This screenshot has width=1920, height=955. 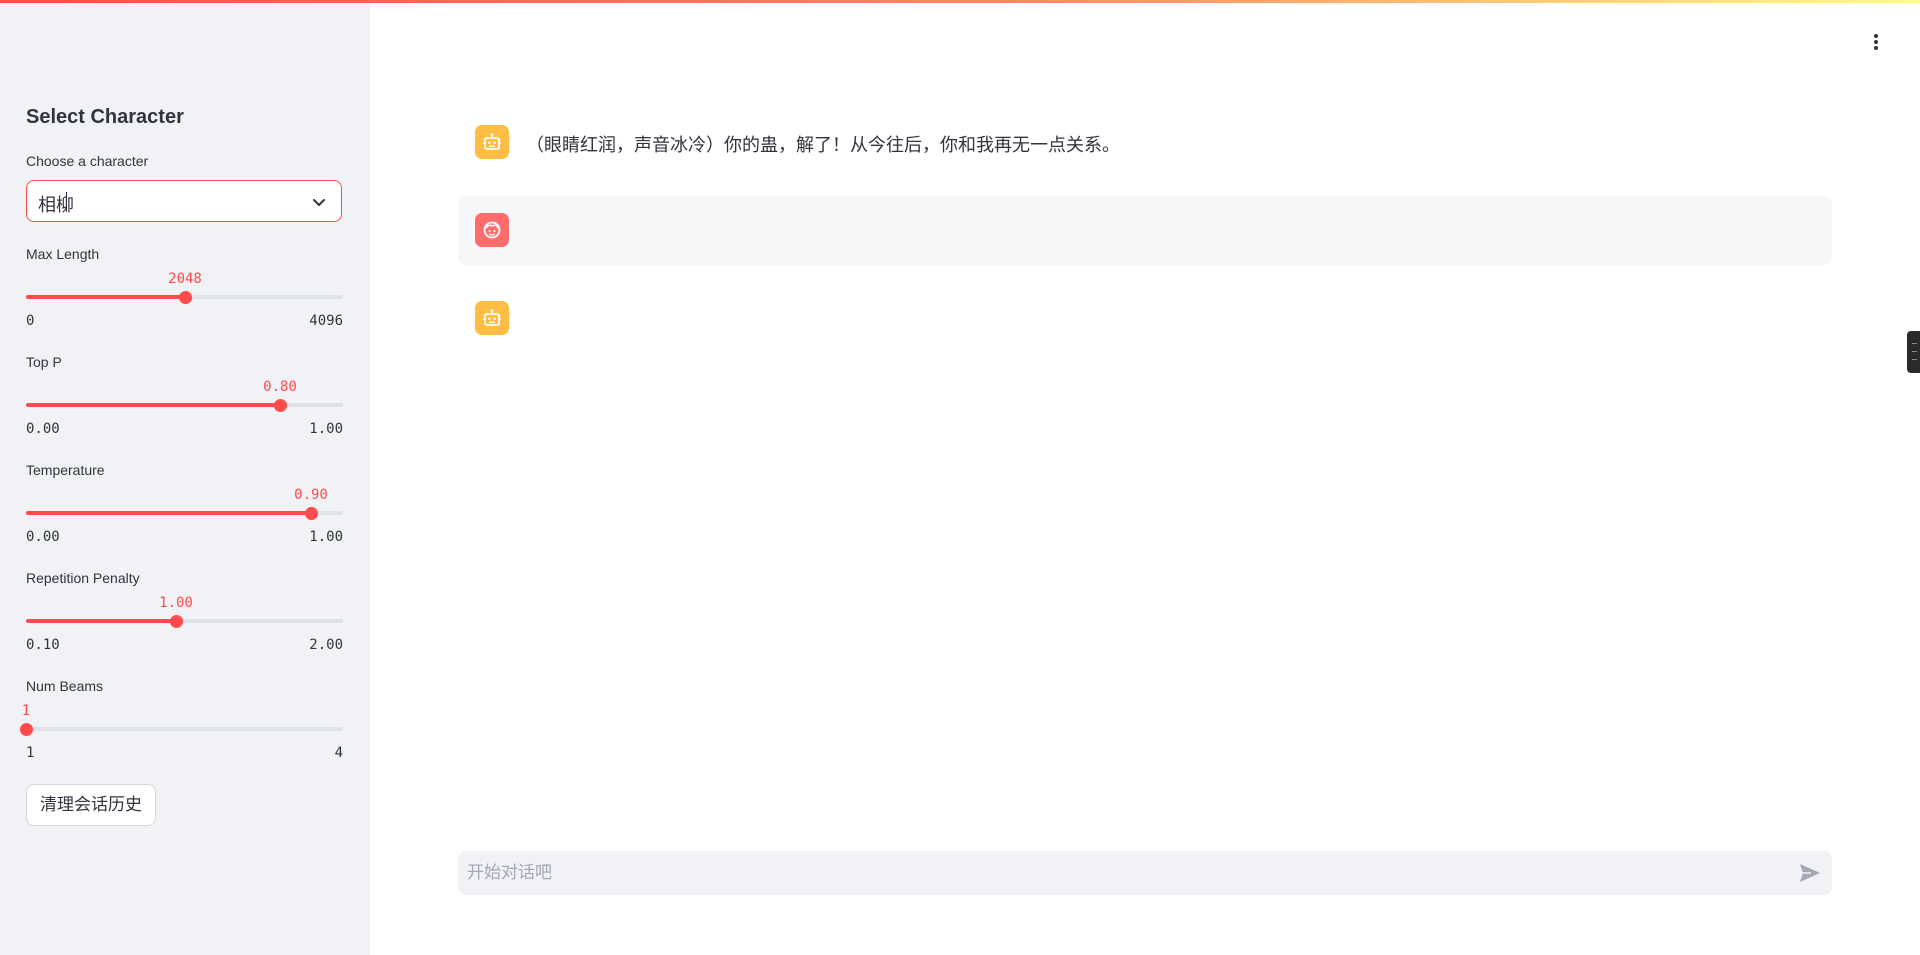 What do you see at coordinates (184, 729) in the screenshot?
I see `slider-track` at bounding box center [184, 729].